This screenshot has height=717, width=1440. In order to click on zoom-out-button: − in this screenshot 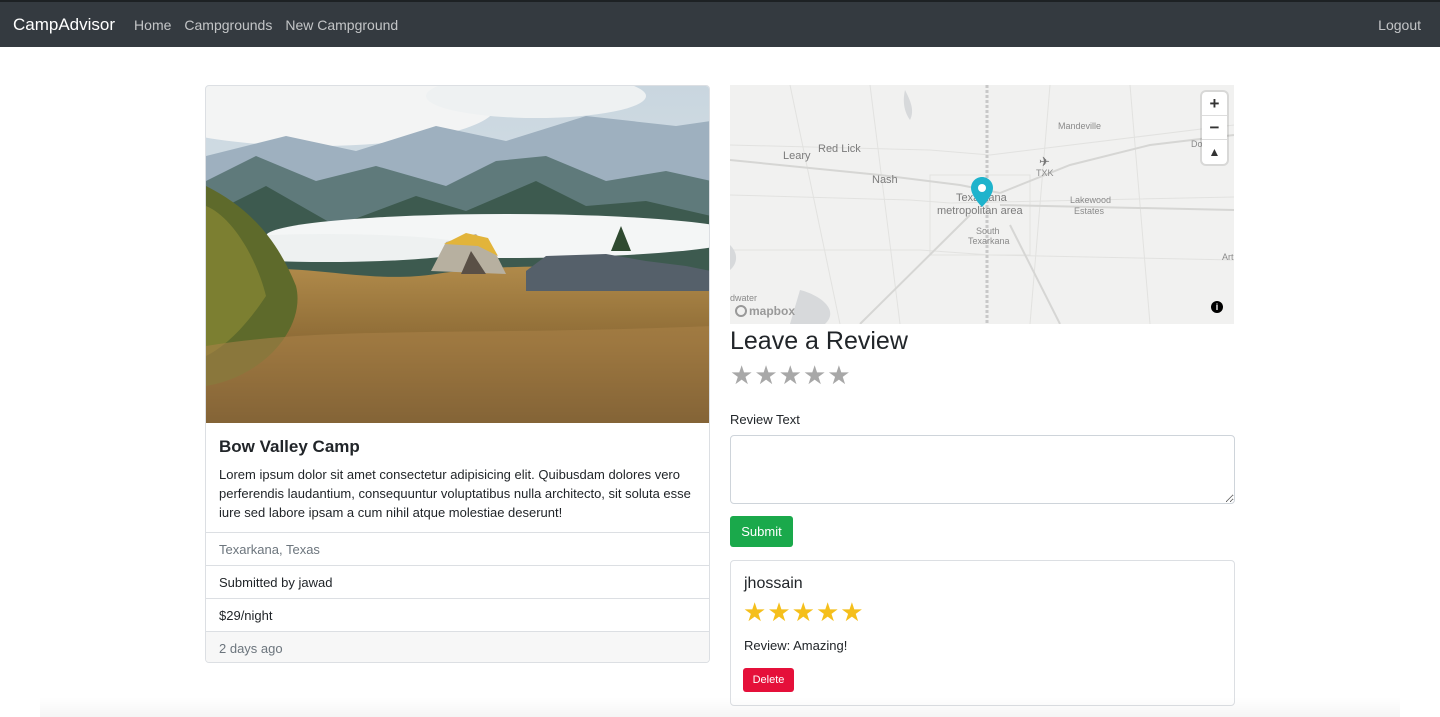, I will do `click(1214, 128)`.